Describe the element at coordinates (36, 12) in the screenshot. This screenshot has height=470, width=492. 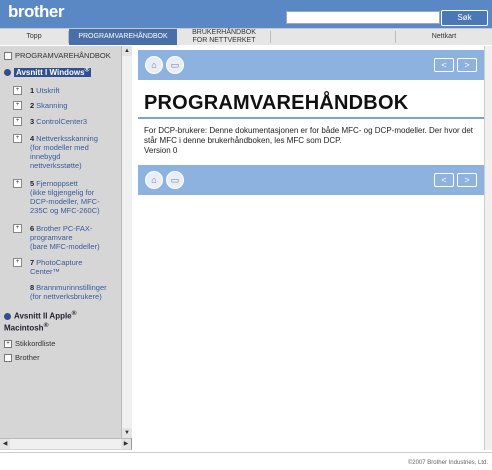
I see `brother-logo: brother` at that location.